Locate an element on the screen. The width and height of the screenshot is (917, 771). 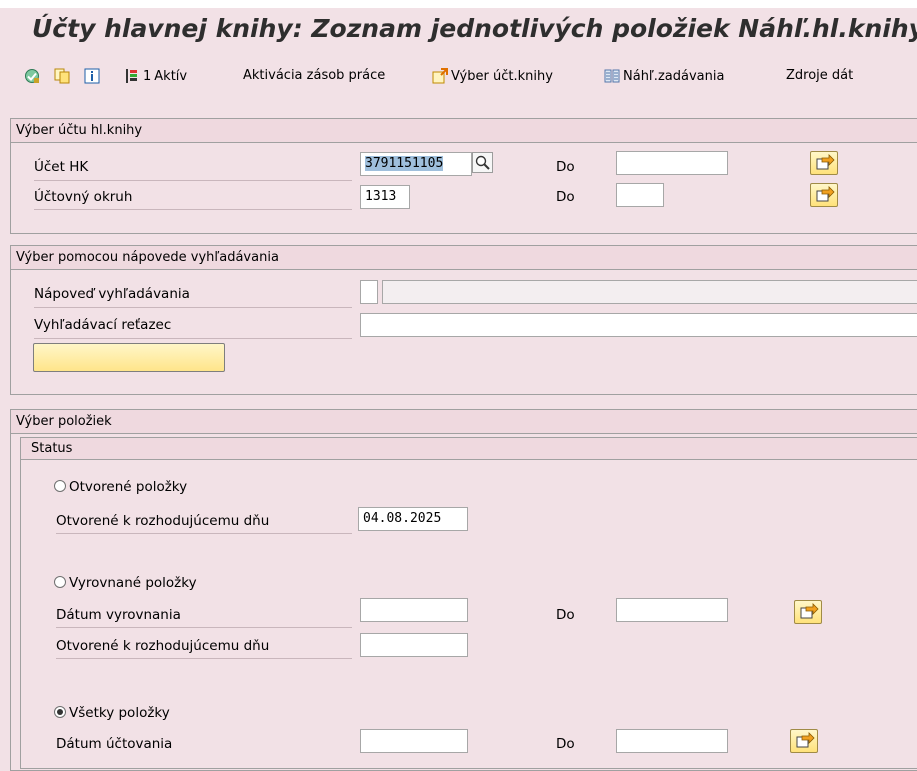
worklist-icon is located at coordinates (132, 76).